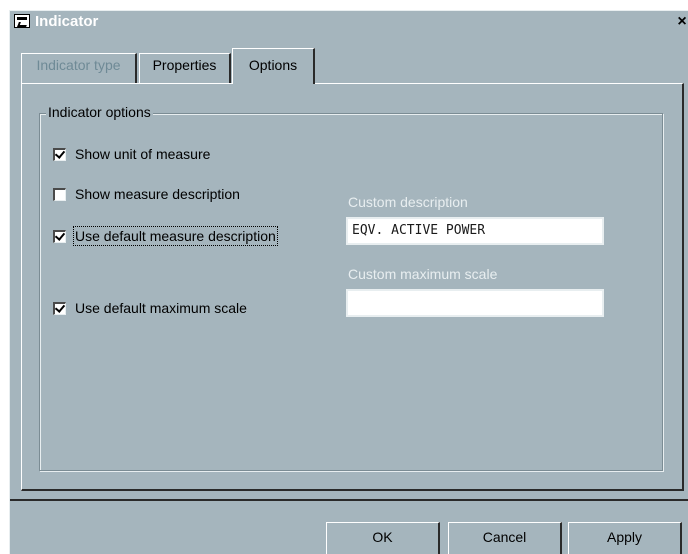 Image resolution: width=688 pixels, height=554 pixels. I want to click on title-bar: Indicator ×, so click(349, 22).